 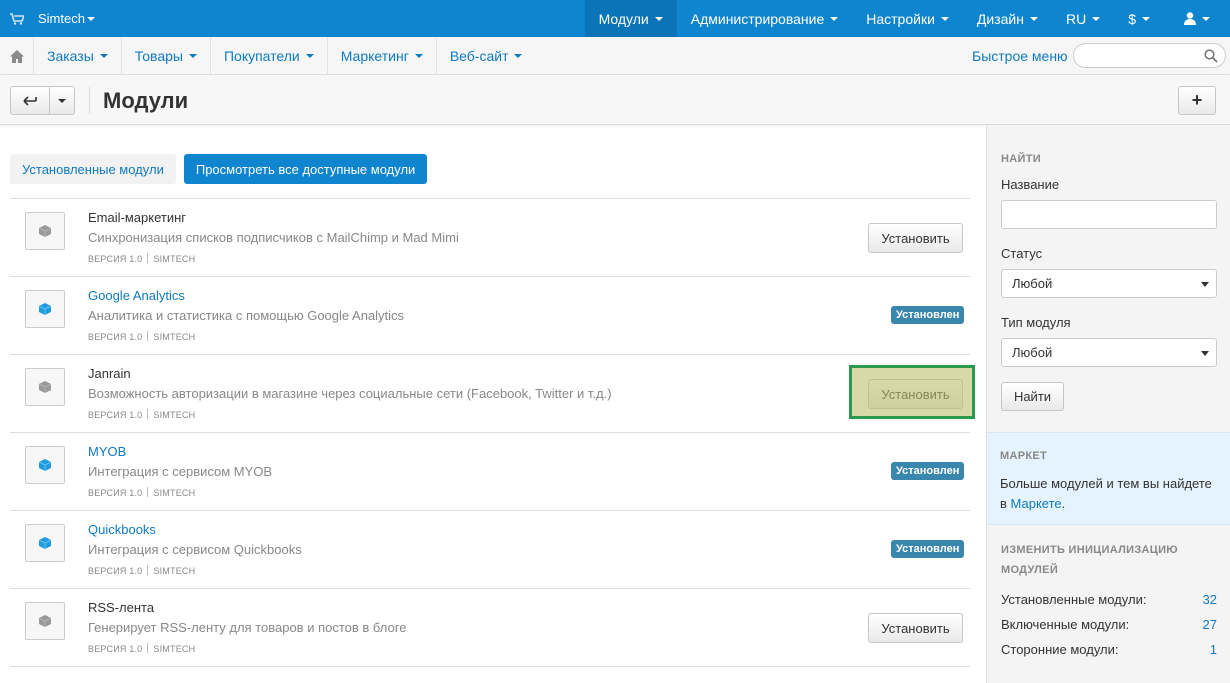 I want to click on menu-customers: Покупатели, so click(x=269, y=56).